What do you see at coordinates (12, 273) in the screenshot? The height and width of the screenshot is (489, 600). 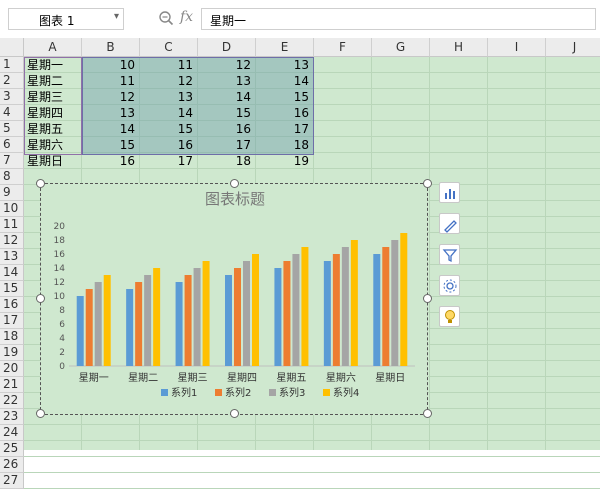 I see `row-header-14: 14` at bounding box center [12, 273].